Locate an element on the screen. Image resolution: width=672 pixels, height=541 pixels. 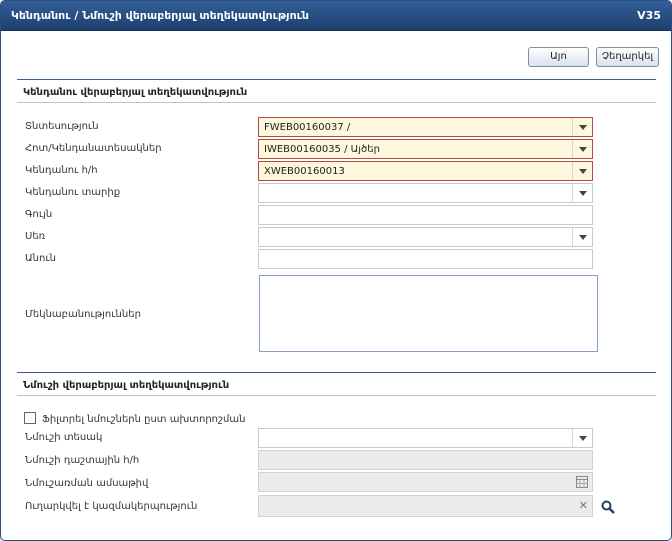
sent-org-input: ✕ is located at coordinates (425, 506).